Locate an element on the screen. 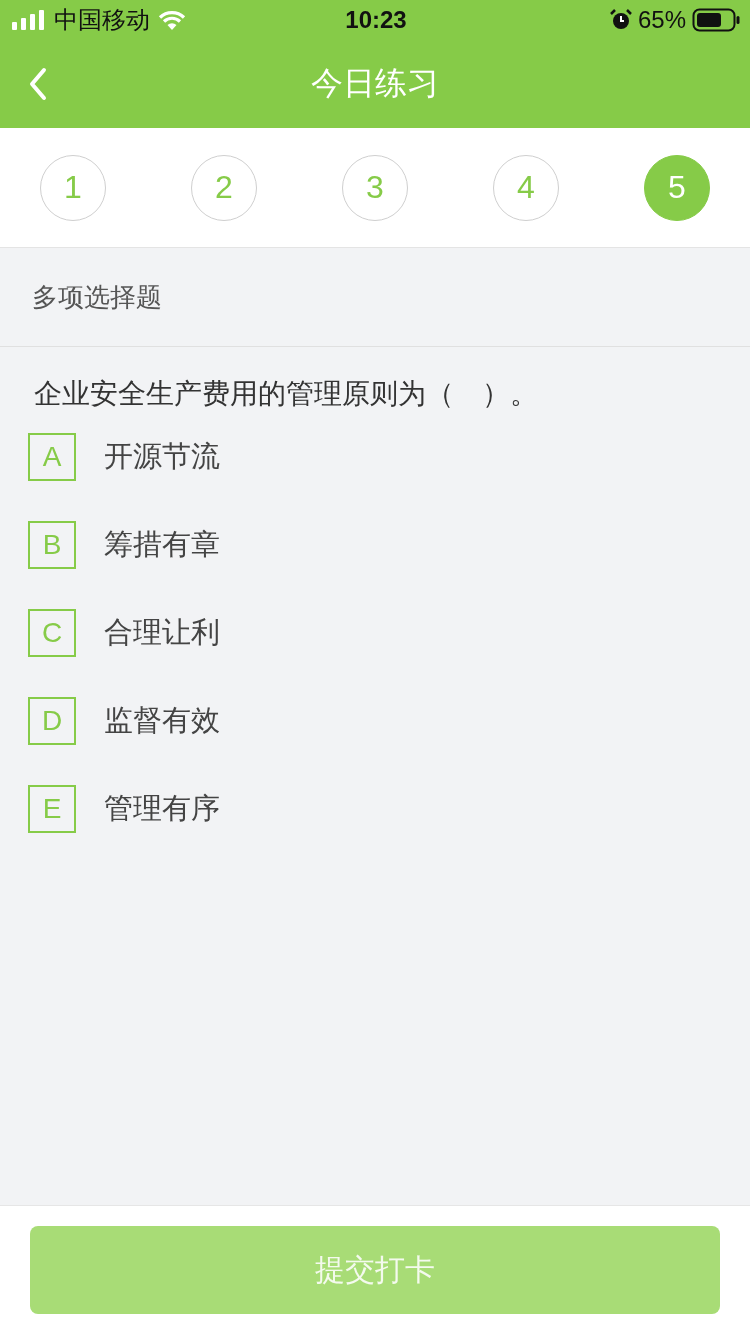 This screenshot has width=750, height=1334. option-letter-box: B is located at coordinates (52, 545).